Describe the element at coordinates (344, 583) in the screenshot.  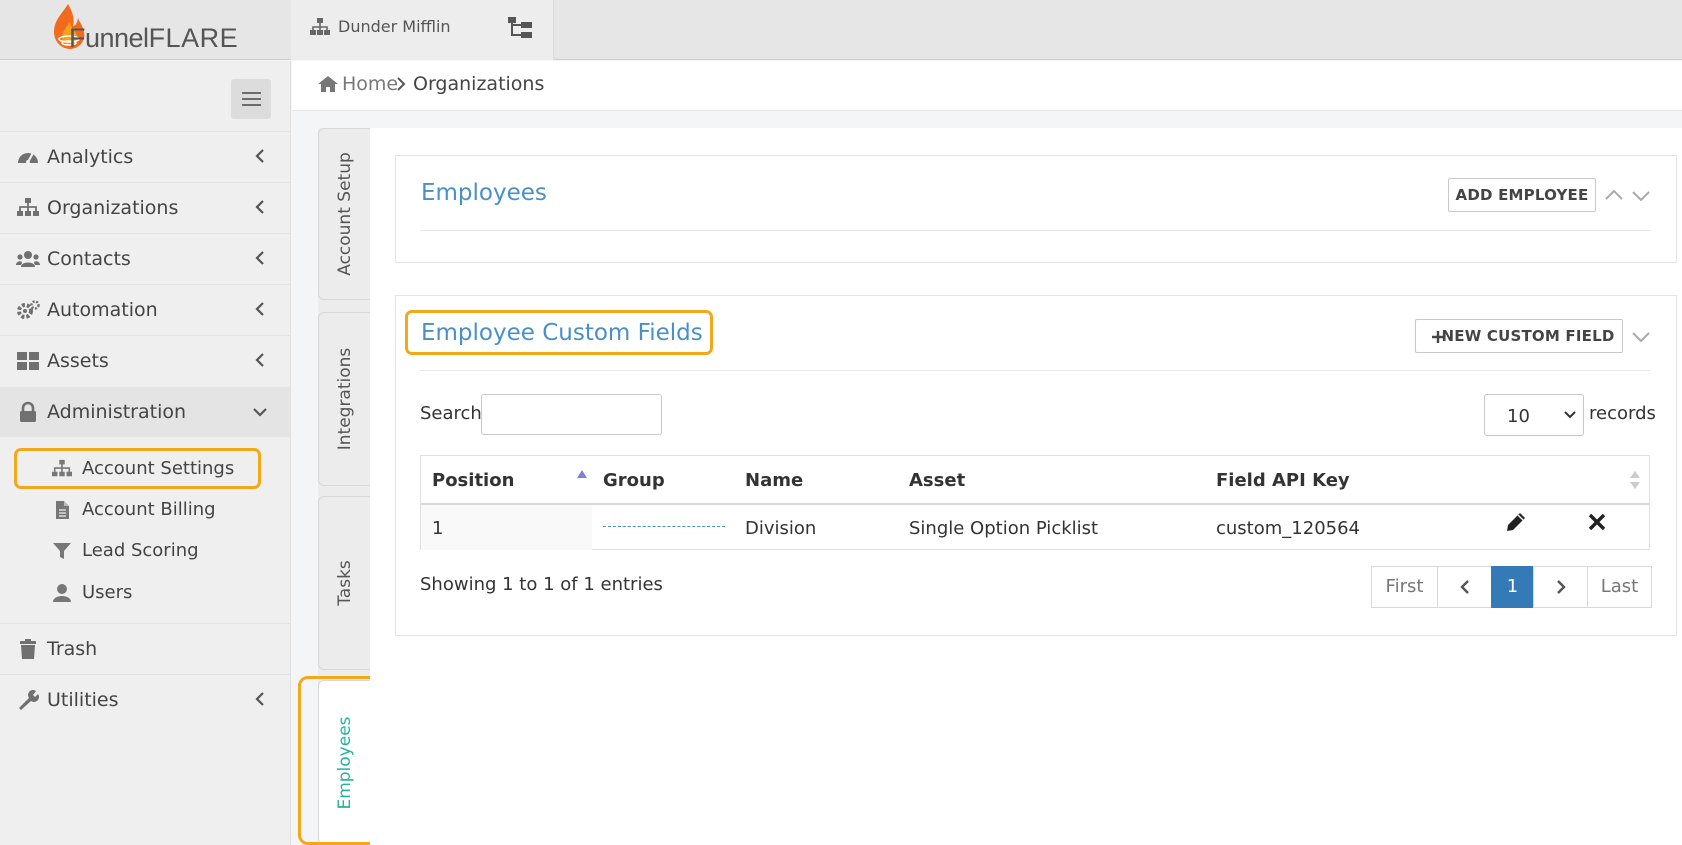
I see `tab-tasks: Tasks` at that location.